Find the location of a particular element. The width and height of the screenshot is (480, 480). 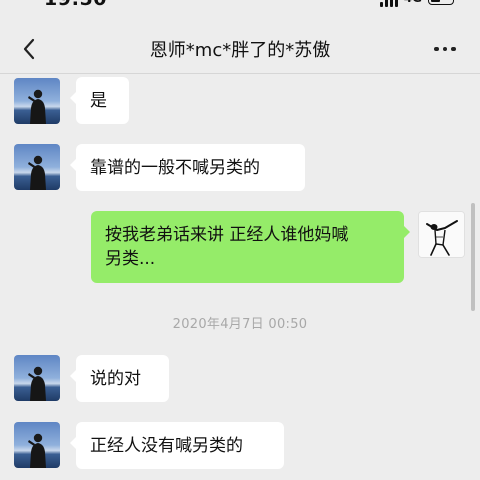

battery-icon is located at coordinates (441, 2).